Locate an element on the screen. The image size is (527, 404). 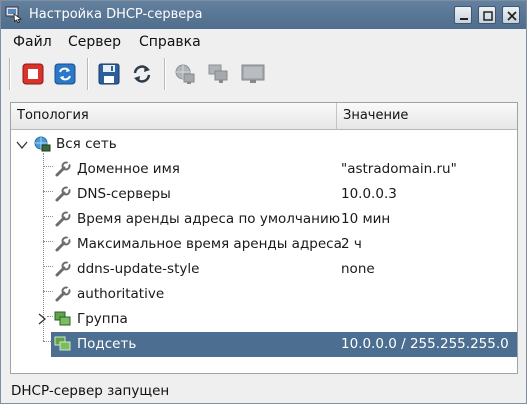
close-button is located at coordinates (511, 15).